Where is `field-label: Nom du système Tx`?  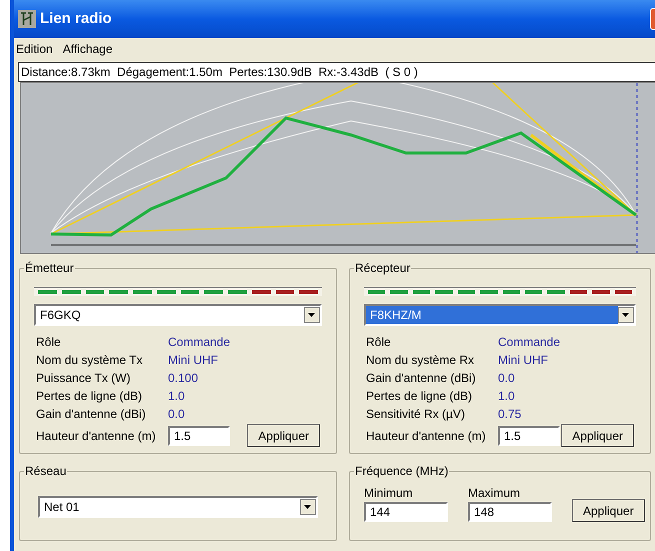 field-label: Nom du système Tx is located at coordinates (90, 360).